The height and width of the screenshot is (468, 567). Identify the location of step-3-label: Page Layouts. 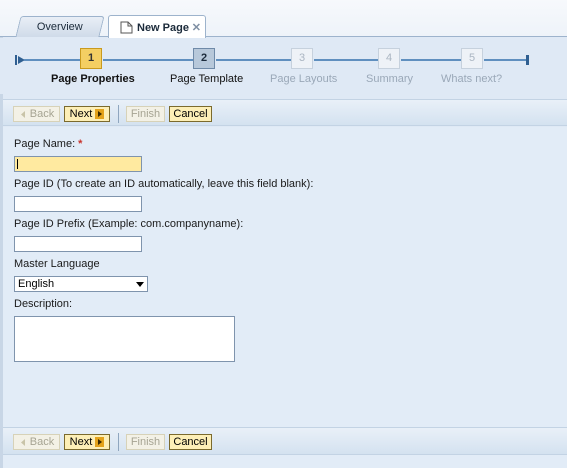
(304, 79).